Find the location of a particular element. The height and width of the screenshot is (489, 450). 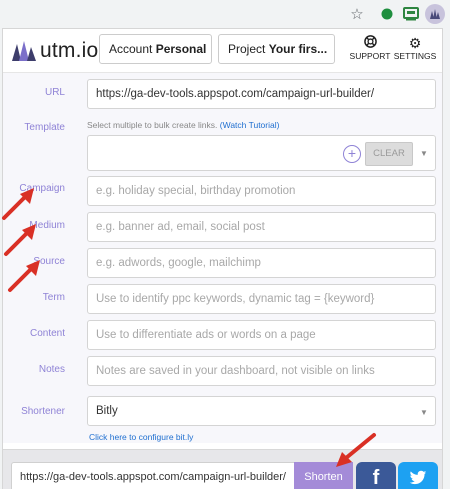

twitter-icon is located at coordinates (418, 477).